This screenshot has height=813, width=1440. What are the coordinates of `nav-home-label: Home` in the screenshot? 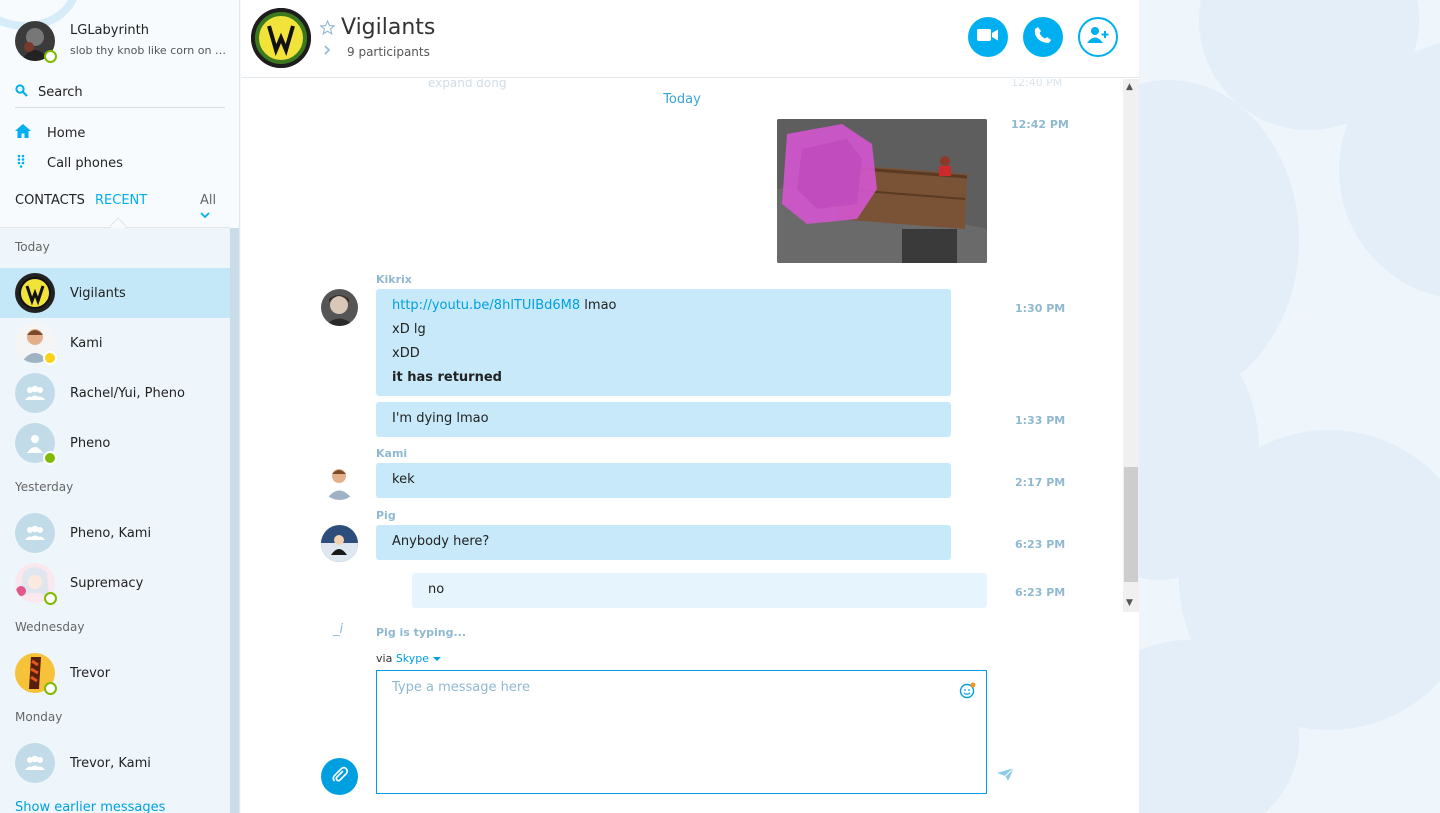 It's located at (66, 133).